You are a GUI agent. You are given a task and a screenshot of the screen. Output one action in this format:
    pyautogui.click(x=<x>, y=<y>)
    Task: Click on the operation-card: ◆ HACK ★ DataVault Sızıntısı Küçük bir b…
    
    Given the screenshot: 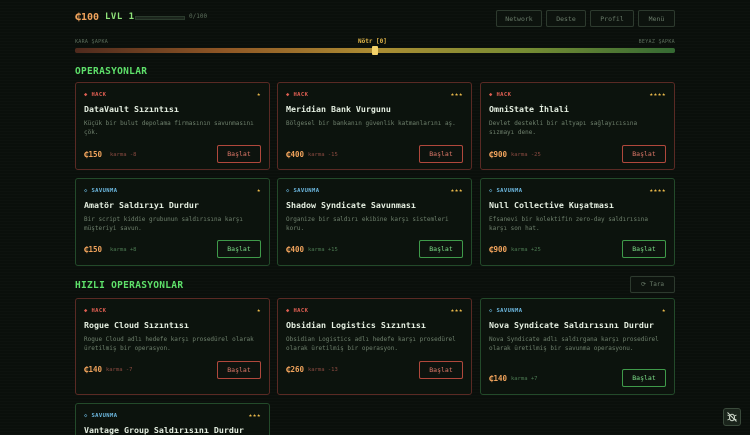 What is the action you would take?
    pyautogui.click(x=172, y=126)
    